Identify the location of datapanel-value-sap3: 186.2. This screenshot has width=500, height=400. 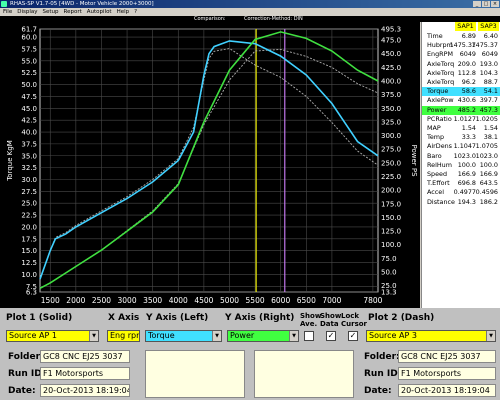
(488, 201).